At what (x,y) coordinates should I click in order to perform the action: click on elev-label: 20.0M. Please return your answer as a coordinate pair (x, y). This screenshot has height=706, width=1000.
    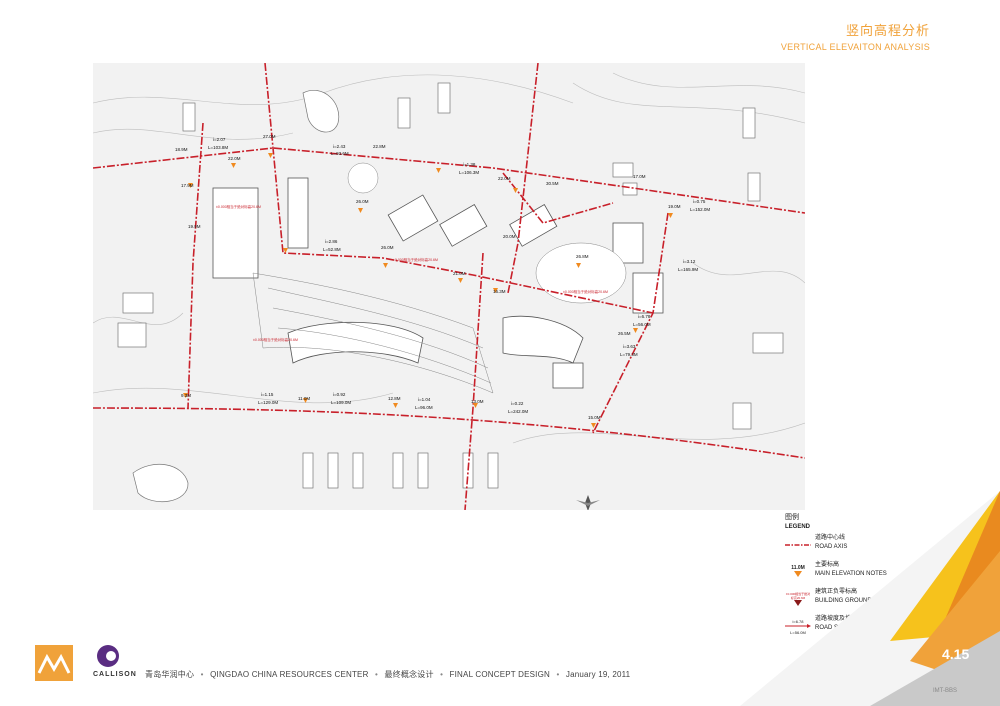
    Looking at the image, I should click on (509, 236).